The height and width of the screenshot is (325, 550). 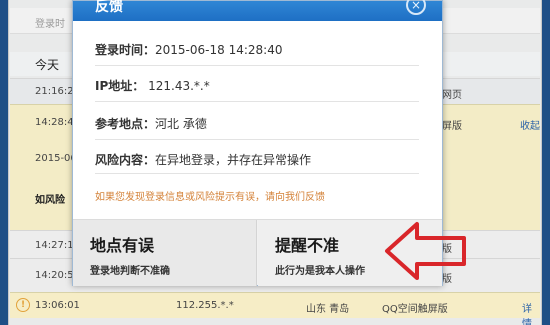 I want to click on close-icon: ×, so click(x=416, y=7).